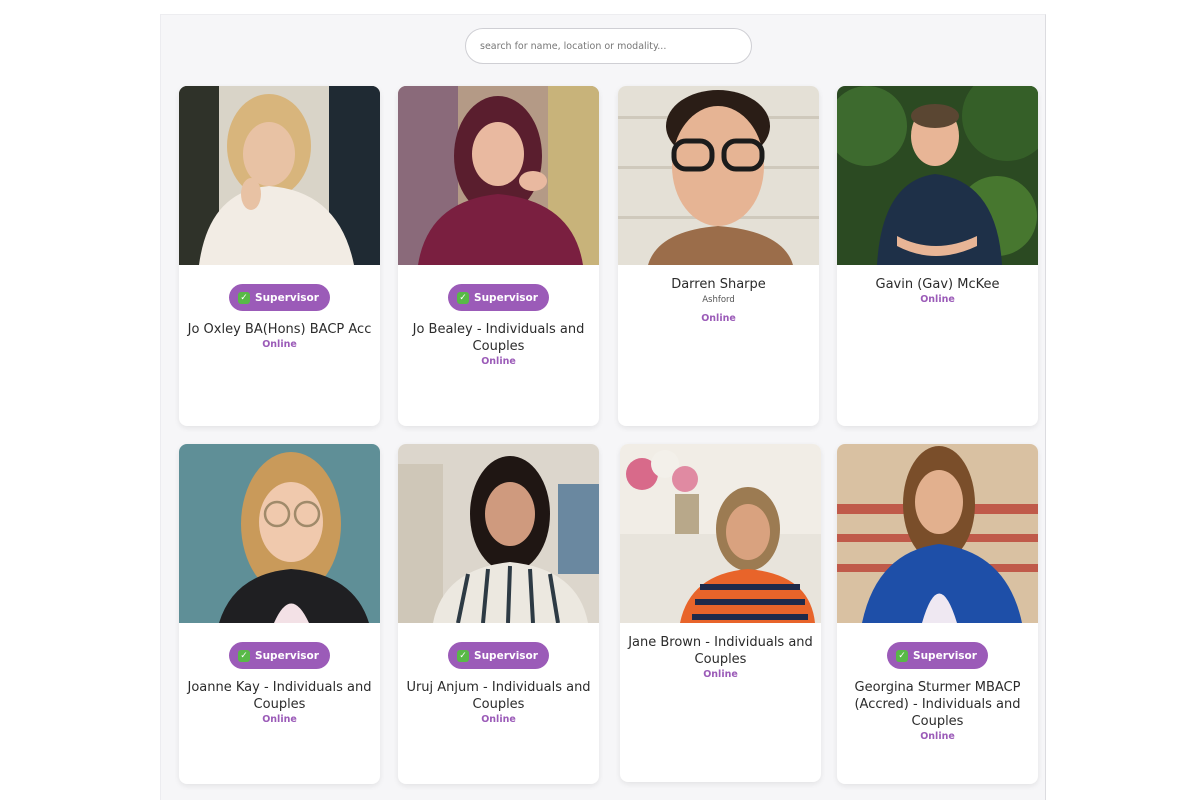 The height and width of the screenshot is (800, 1200). I want to click on therapist-name: Uruj Anjum - Individuals and Couples, so click(498, 696).